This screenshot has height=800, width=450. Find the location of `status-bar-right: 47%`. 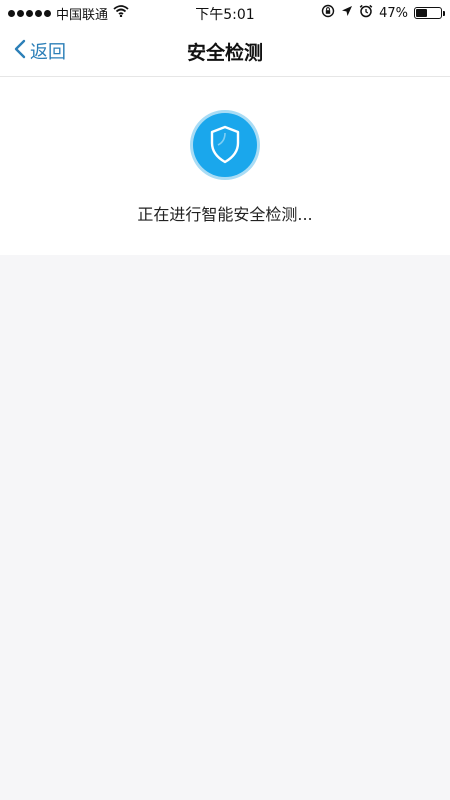

status-bar-right: 47% is located at coordinates (383, 13).